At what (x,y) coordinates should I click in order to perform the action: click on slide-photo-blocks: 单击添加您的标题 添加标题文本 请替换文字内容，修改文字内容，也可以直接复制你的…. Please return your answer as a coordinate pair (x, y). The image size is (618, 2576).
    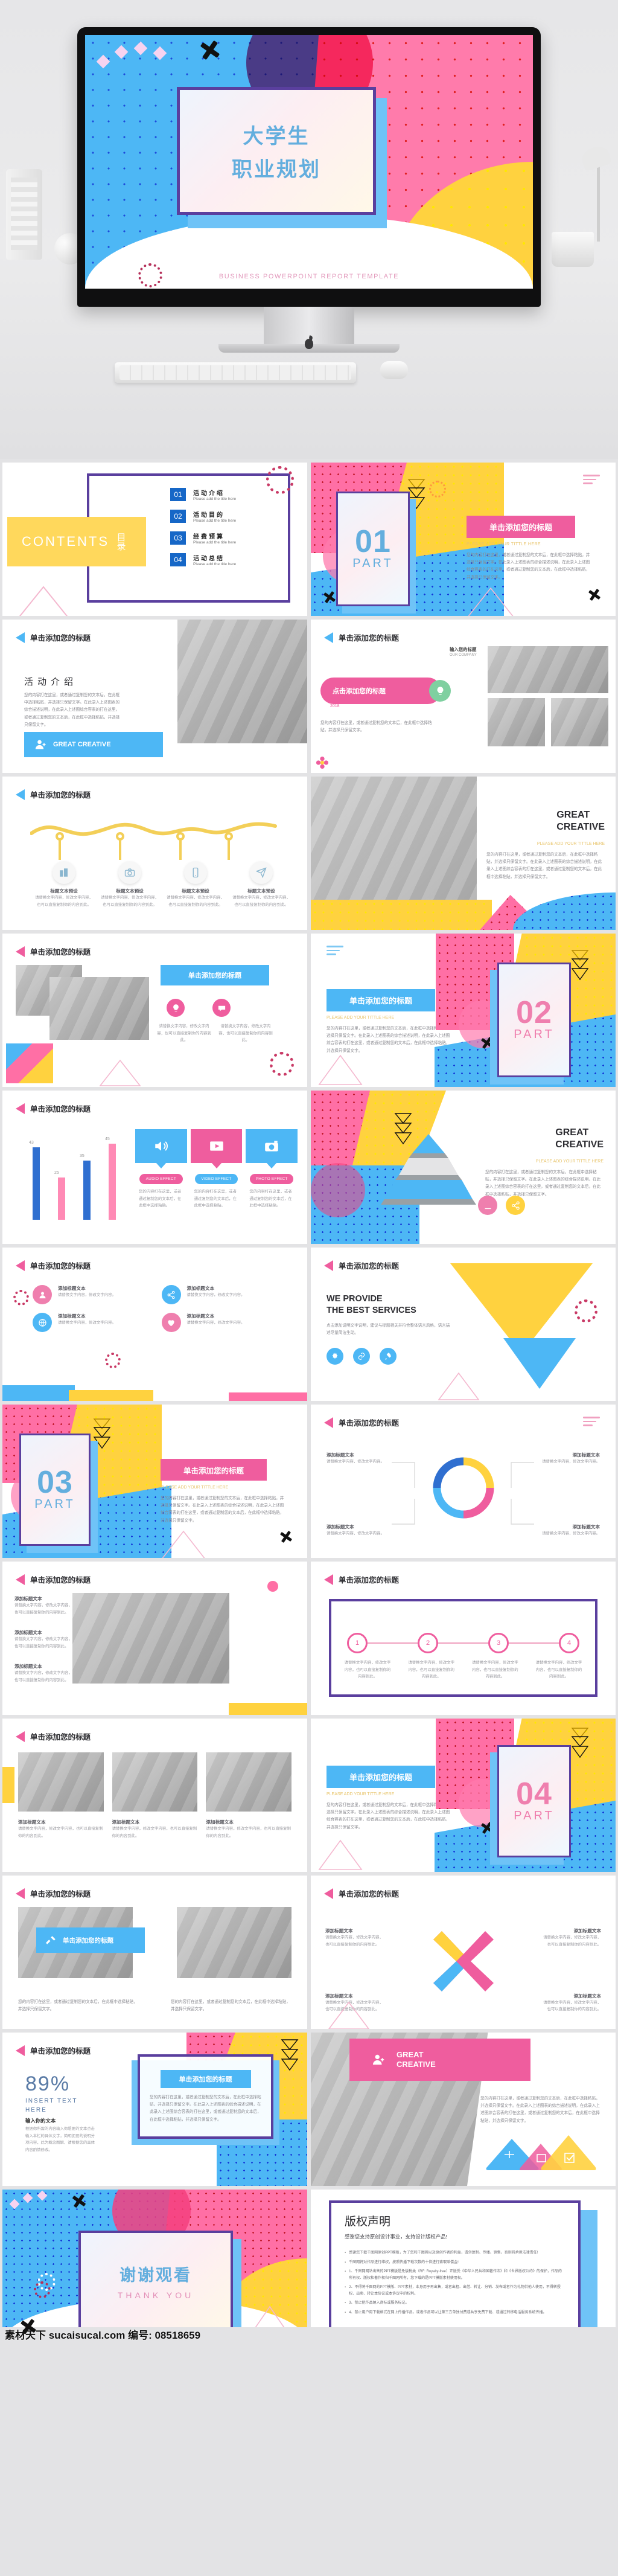
    Looking at the image, I should click on (154, 1638).